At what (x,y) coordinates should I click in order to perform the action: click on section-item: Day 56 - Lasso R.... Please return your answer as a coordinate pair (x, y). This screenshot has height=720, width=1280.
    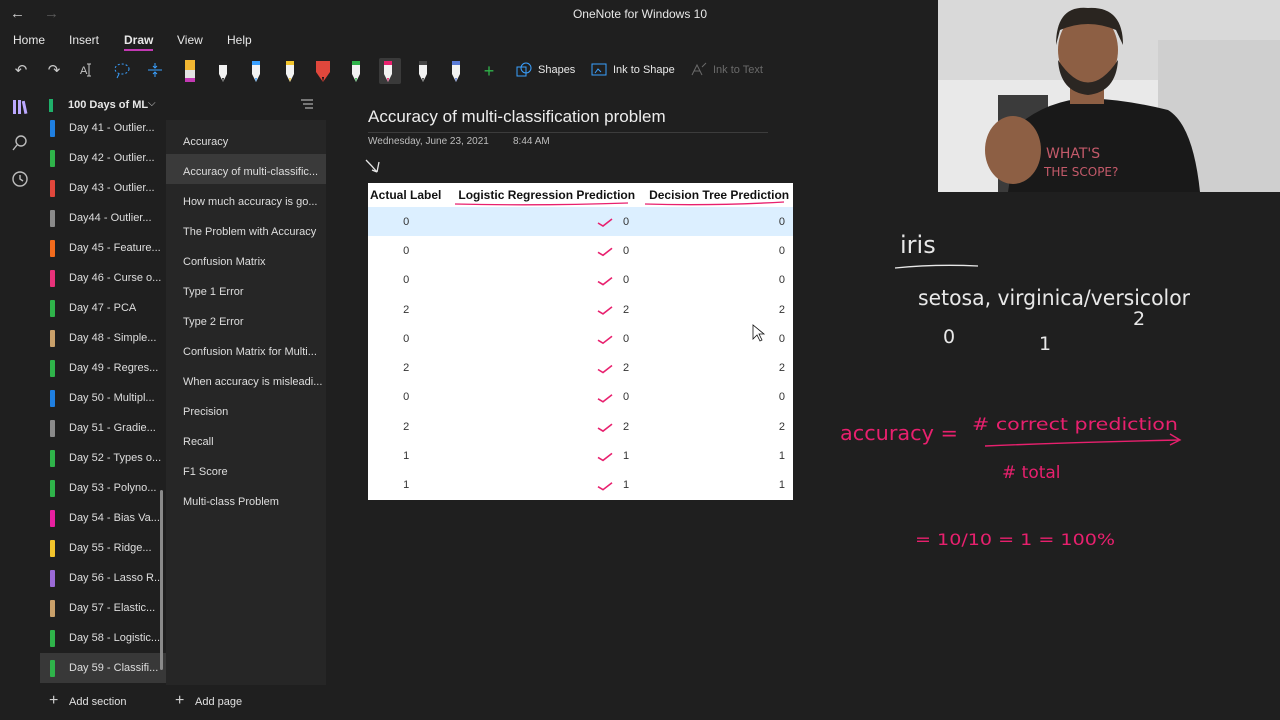
    Looking at the image, I should click on (103, 578).